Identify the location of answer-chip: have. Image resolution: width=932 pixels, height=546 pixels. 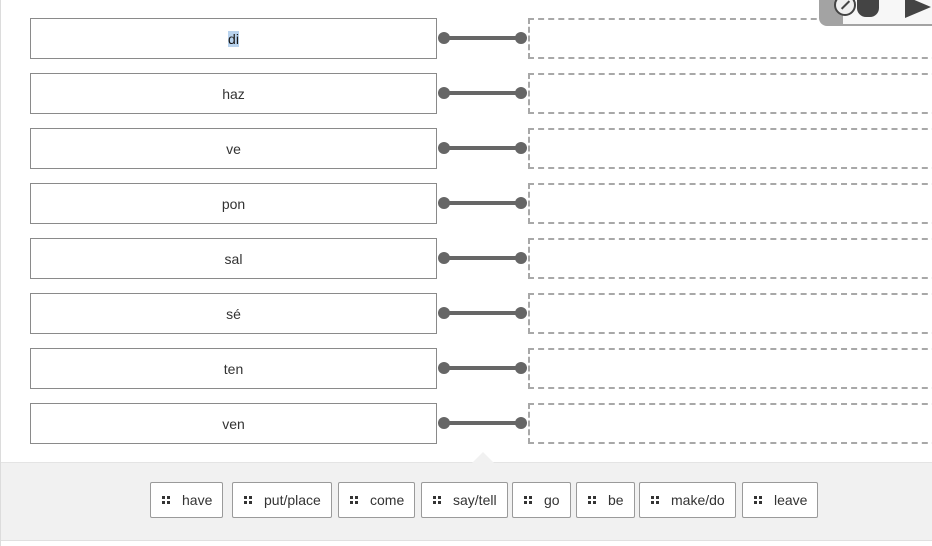
(187, 500).